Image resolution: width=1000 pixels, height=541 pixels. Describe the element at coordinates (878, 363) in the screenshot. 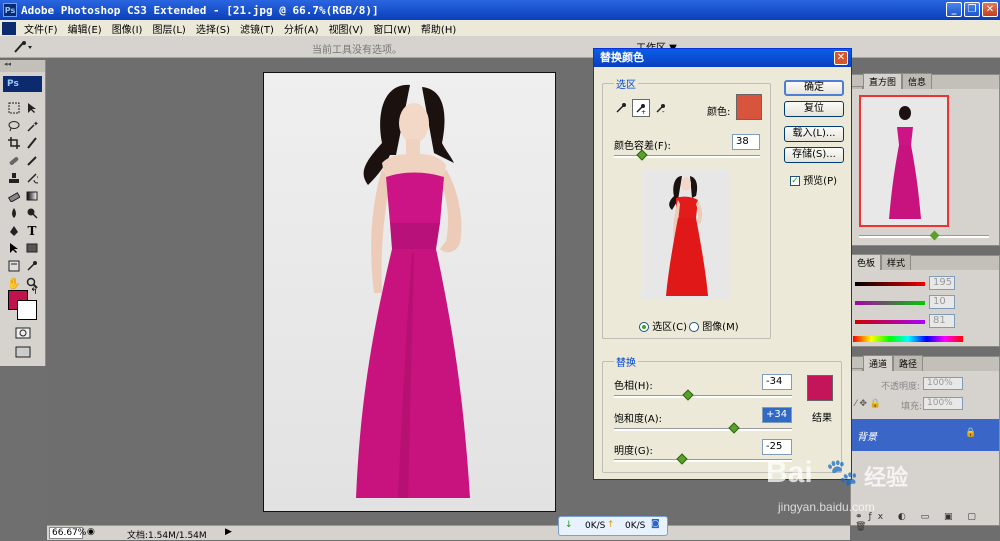

I see `tab-channels: 通道` at that location.